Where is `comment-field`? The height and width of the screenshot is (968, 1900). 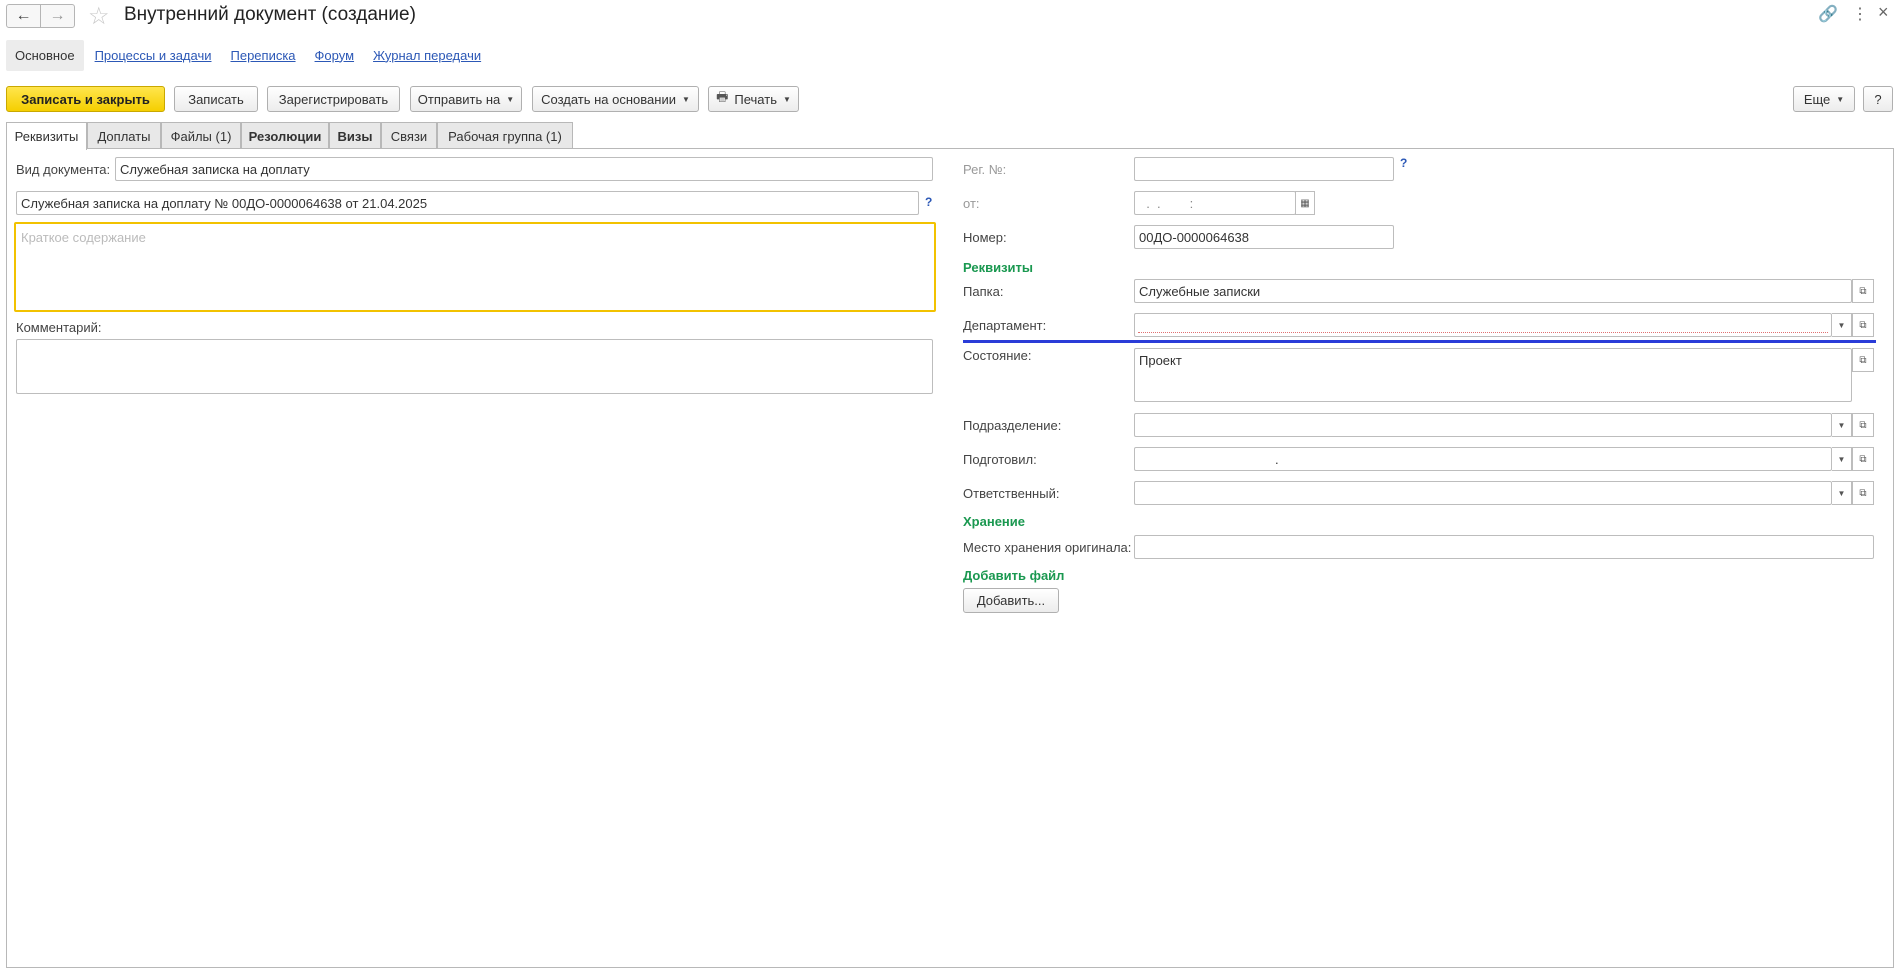 comment-field is located at coordinates (474, 366).